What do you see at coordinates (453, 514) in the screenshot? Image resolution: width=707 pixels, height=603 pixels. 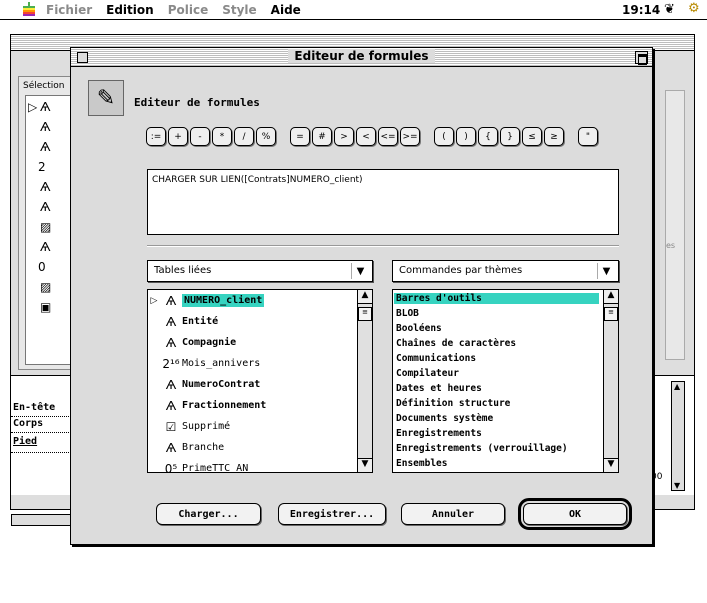 I see `cancel-button: Annuler` at bounding box center [453, 514].